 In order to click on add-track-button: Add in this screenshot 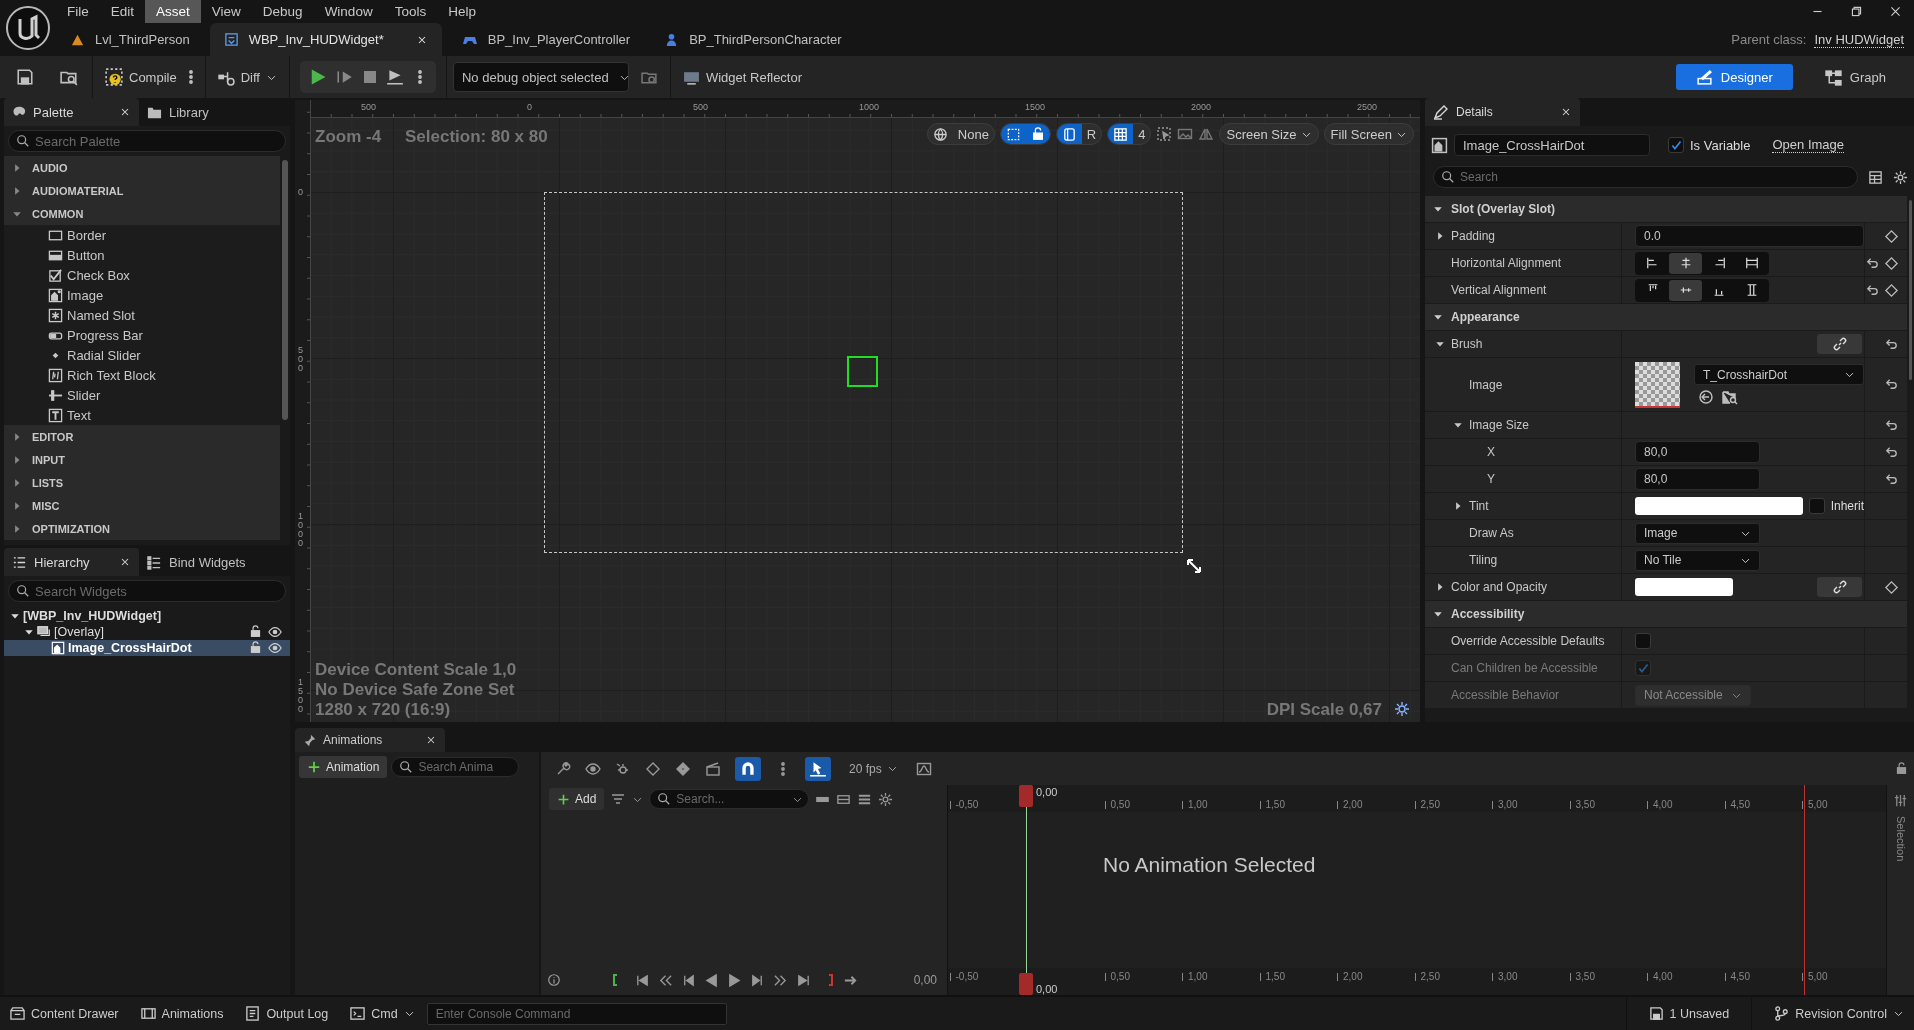, I will do `click(577, 799)`.